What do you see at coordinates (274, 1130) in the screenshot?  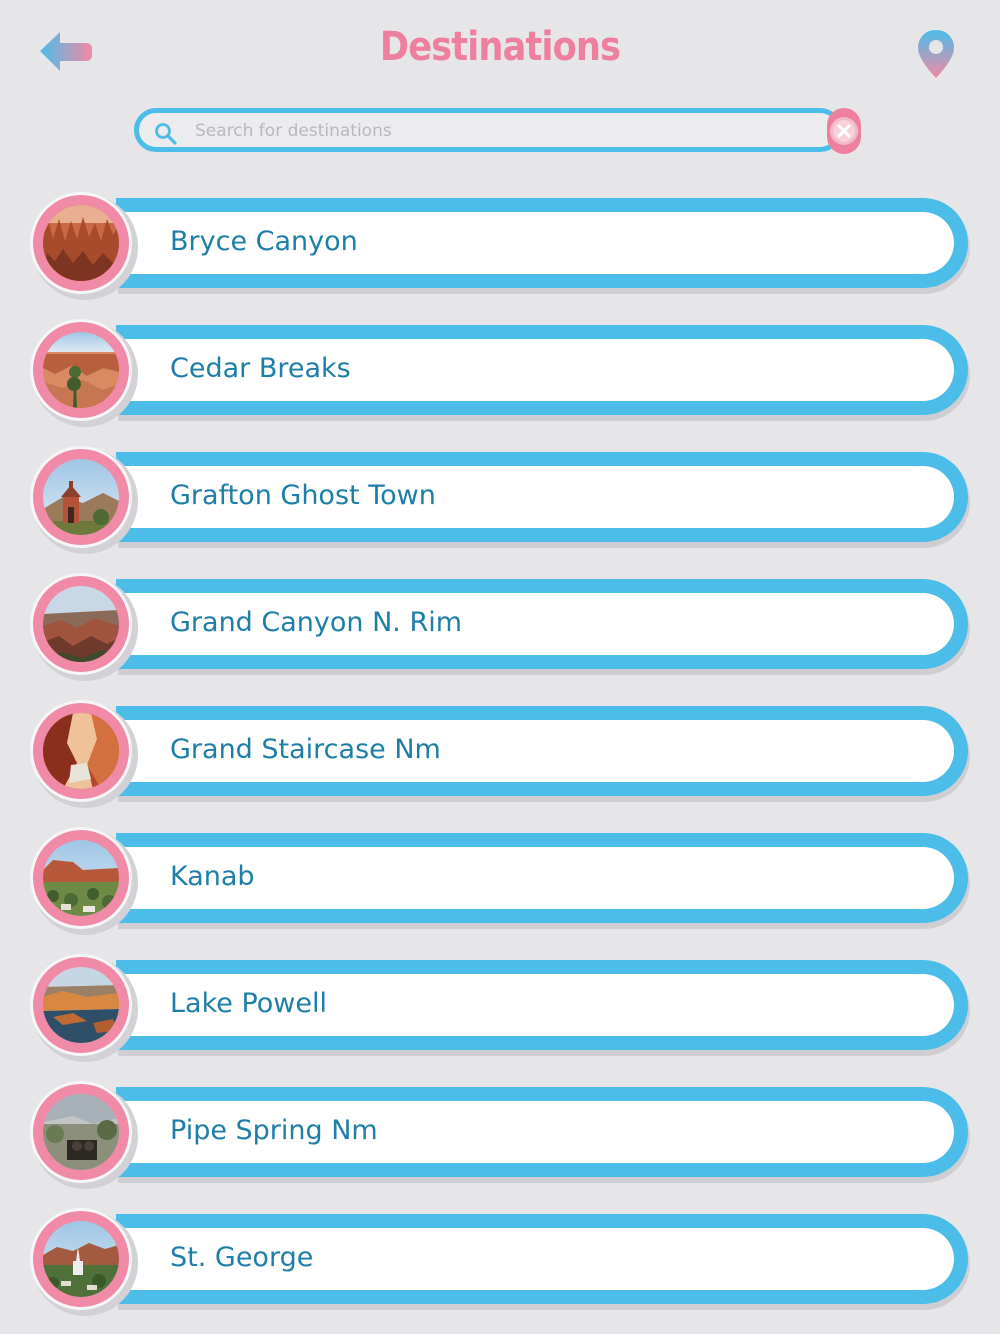 I see `destination-label: Pipe Spring Nm` at bounding box center [274, 1130].